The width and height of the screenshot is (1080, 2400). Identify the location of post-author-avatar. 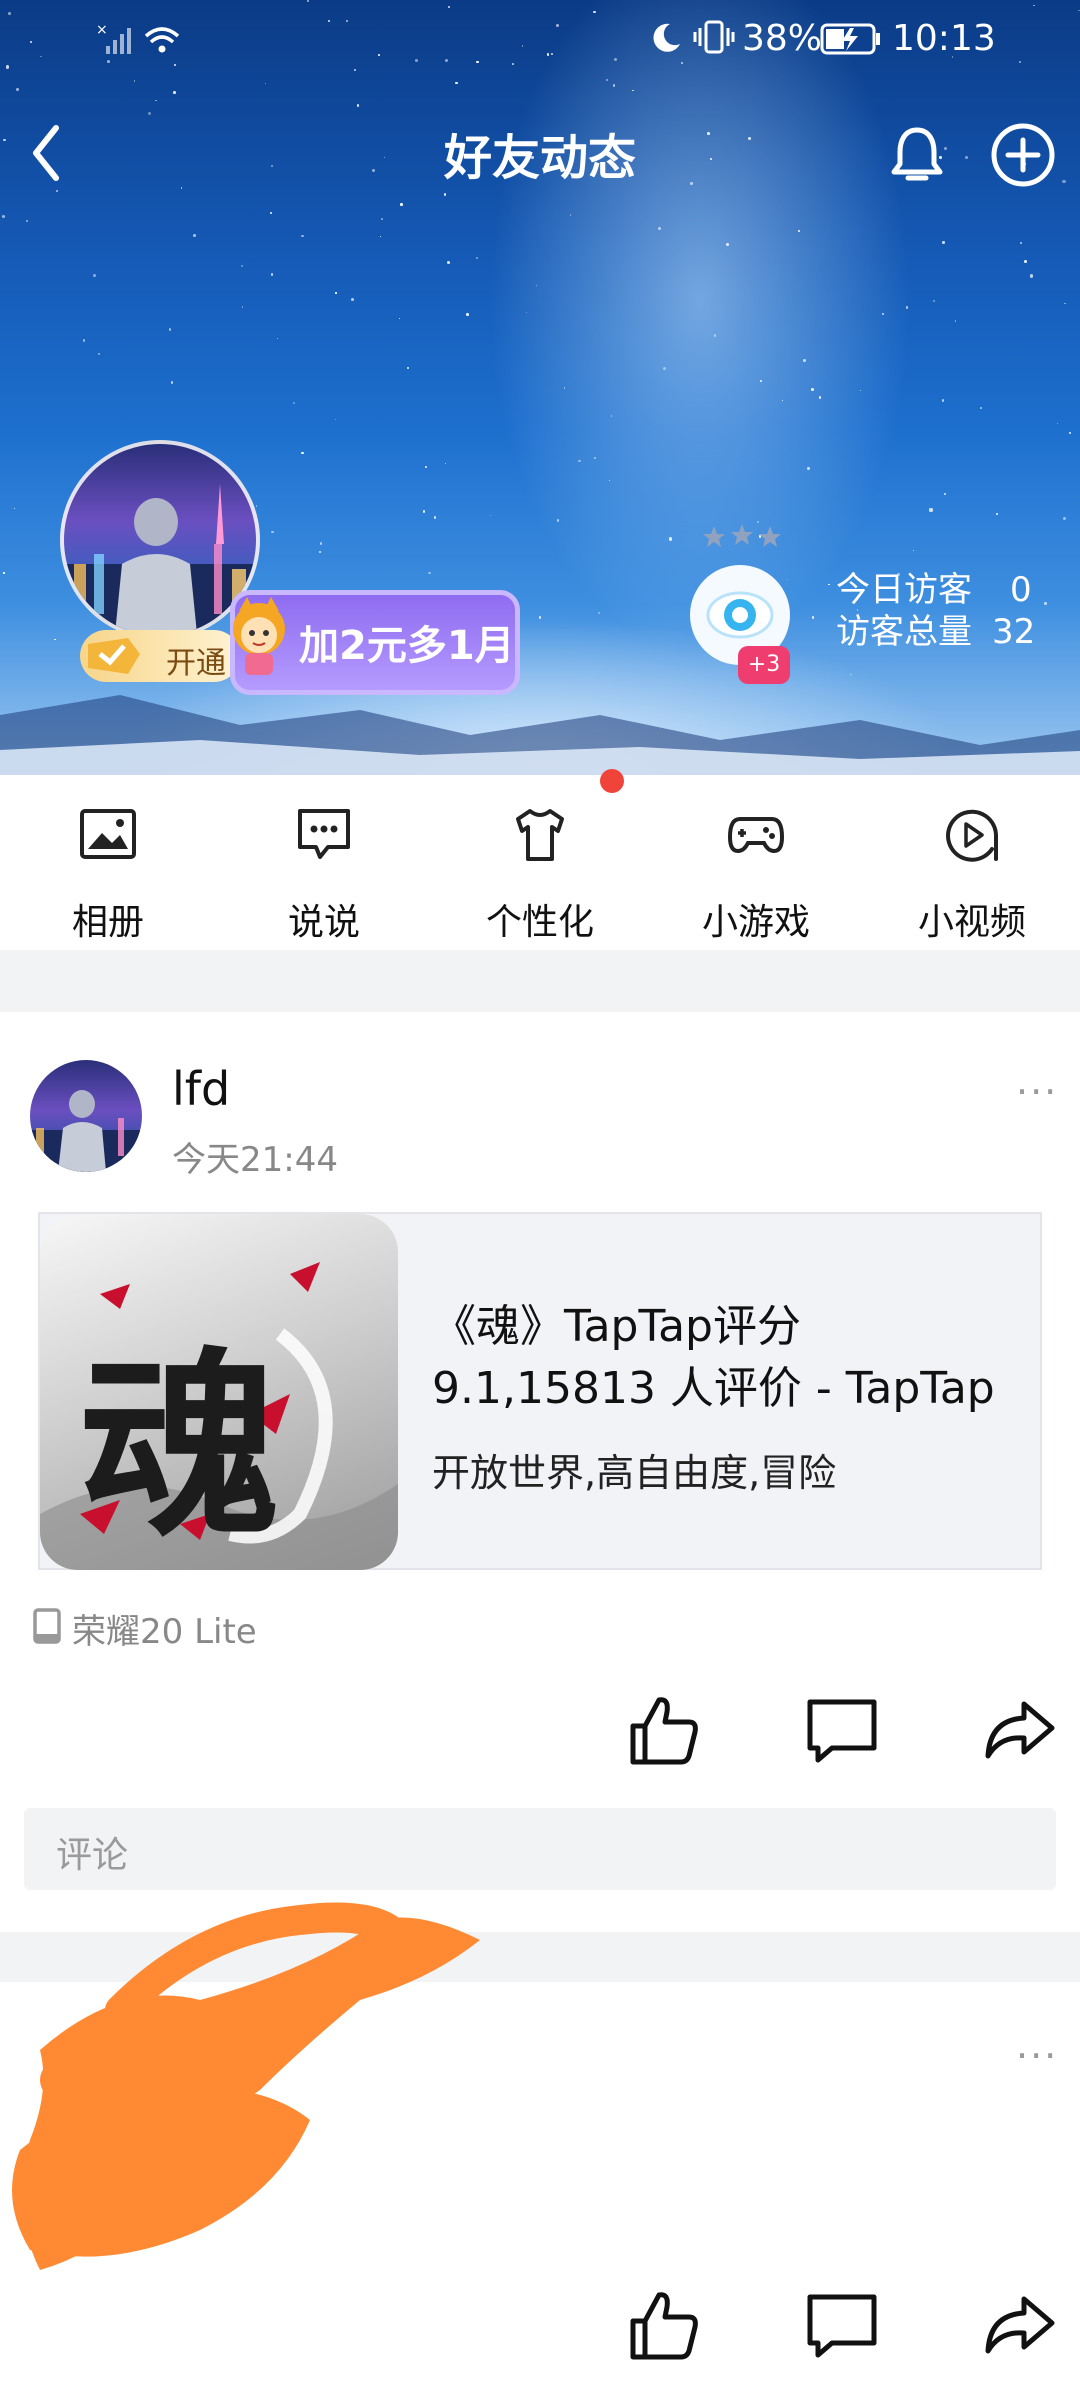
(86, 1116).